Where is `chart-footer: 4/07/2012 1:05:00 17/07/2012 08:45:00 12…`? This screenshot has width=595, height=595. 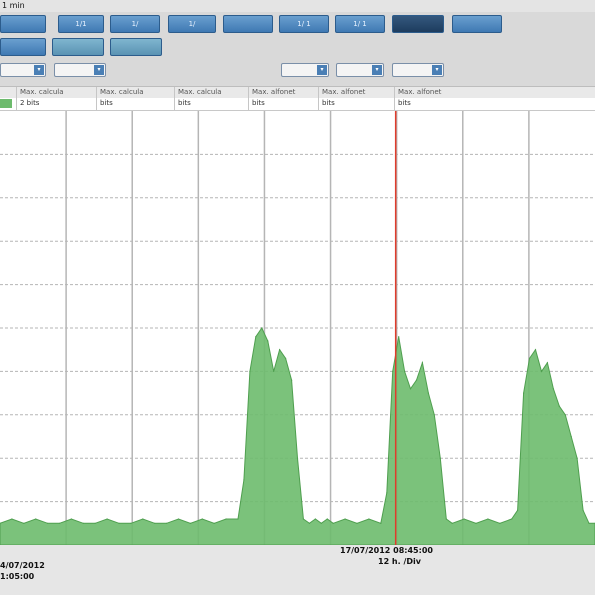 chart-footer: 4/07/2012 1:05:00 17/07/2012 08:45:00 12… is located at coordinates (297, 570).